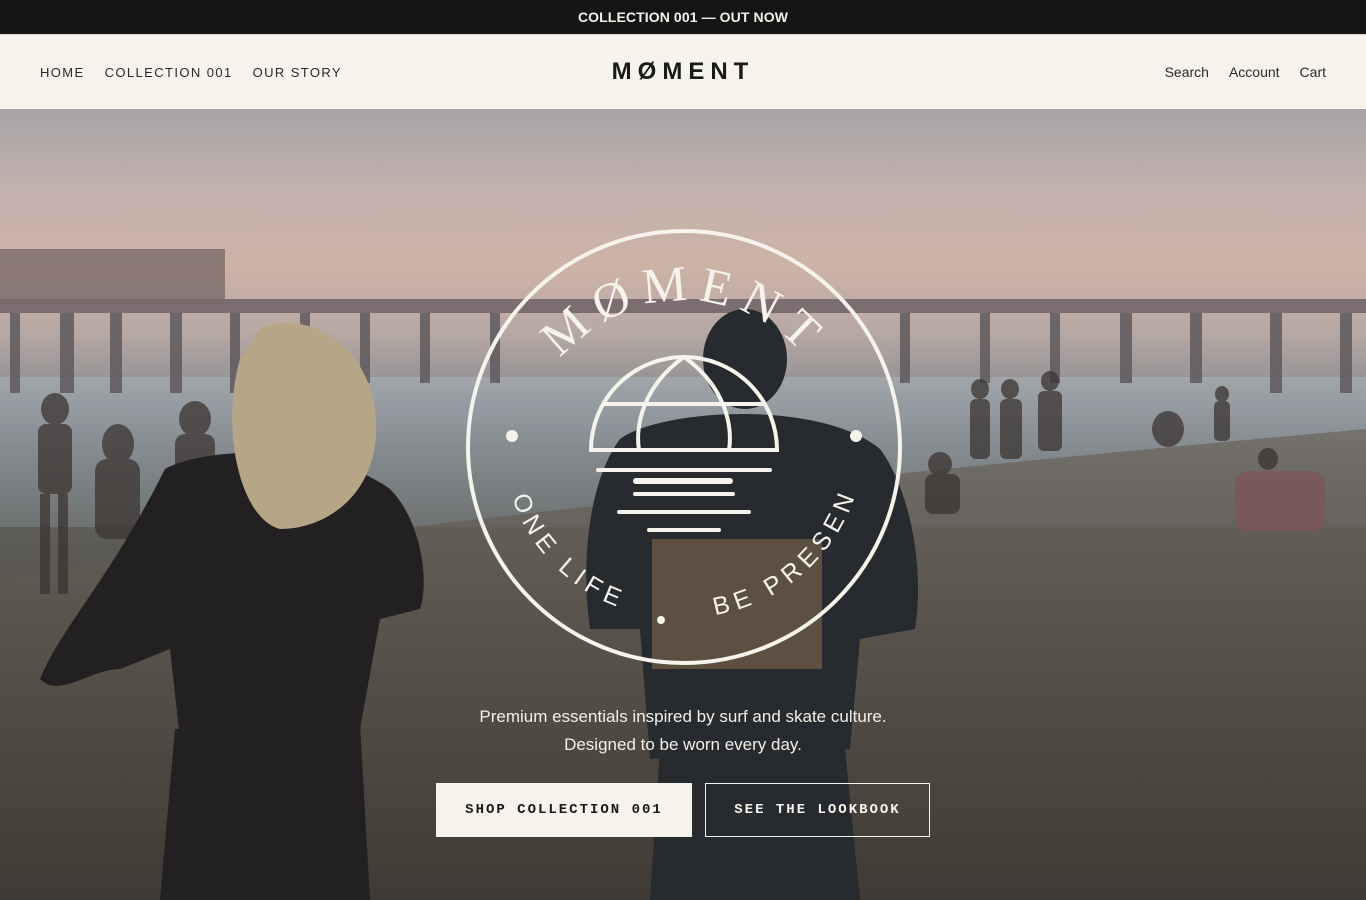 The width and height of the screenshot is (1366, 900). What do you see at coordinates (564, 810) in the screenshot?
I see `shop-collection-button: SHOP COLLECTION 001` at bounding box center [564, 810].